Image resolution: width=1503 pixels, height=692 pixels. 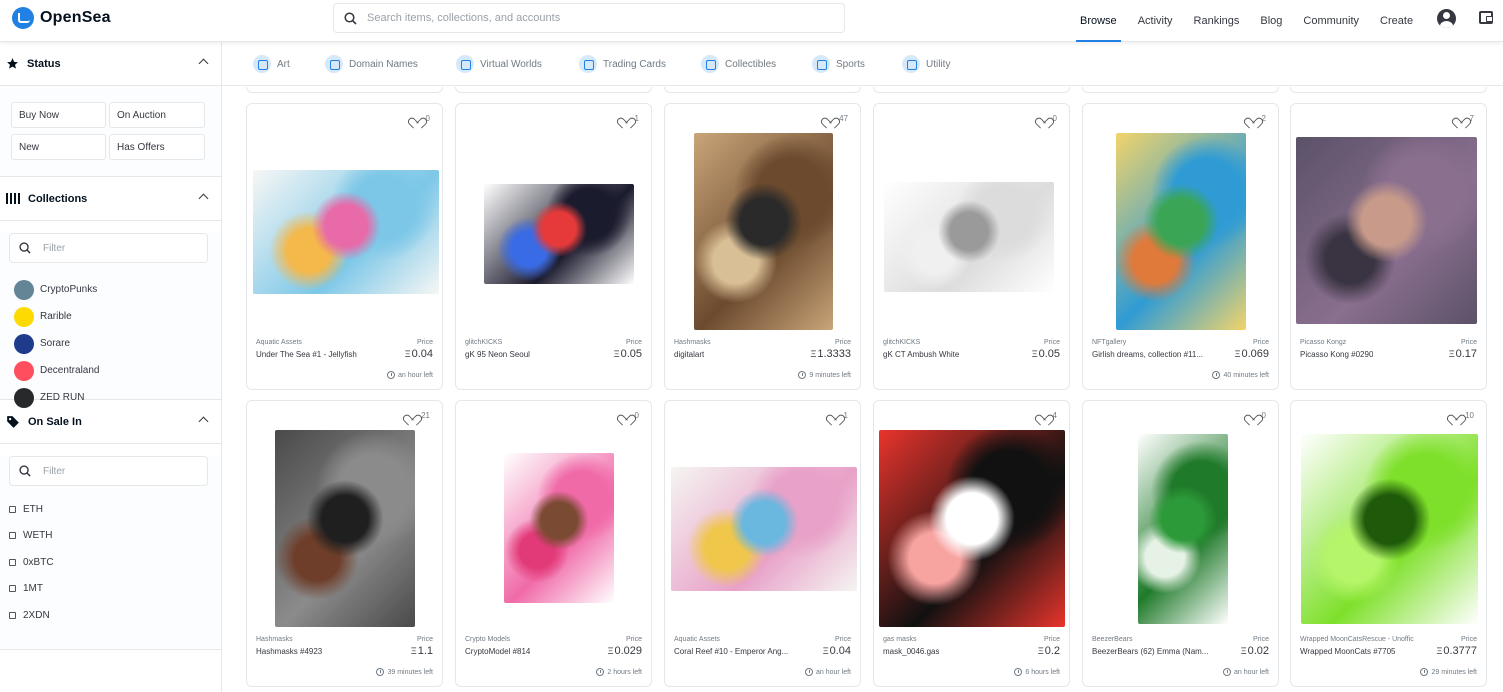 I want to click on nav-rankings: Rankings, so click(x=1217, y=21).